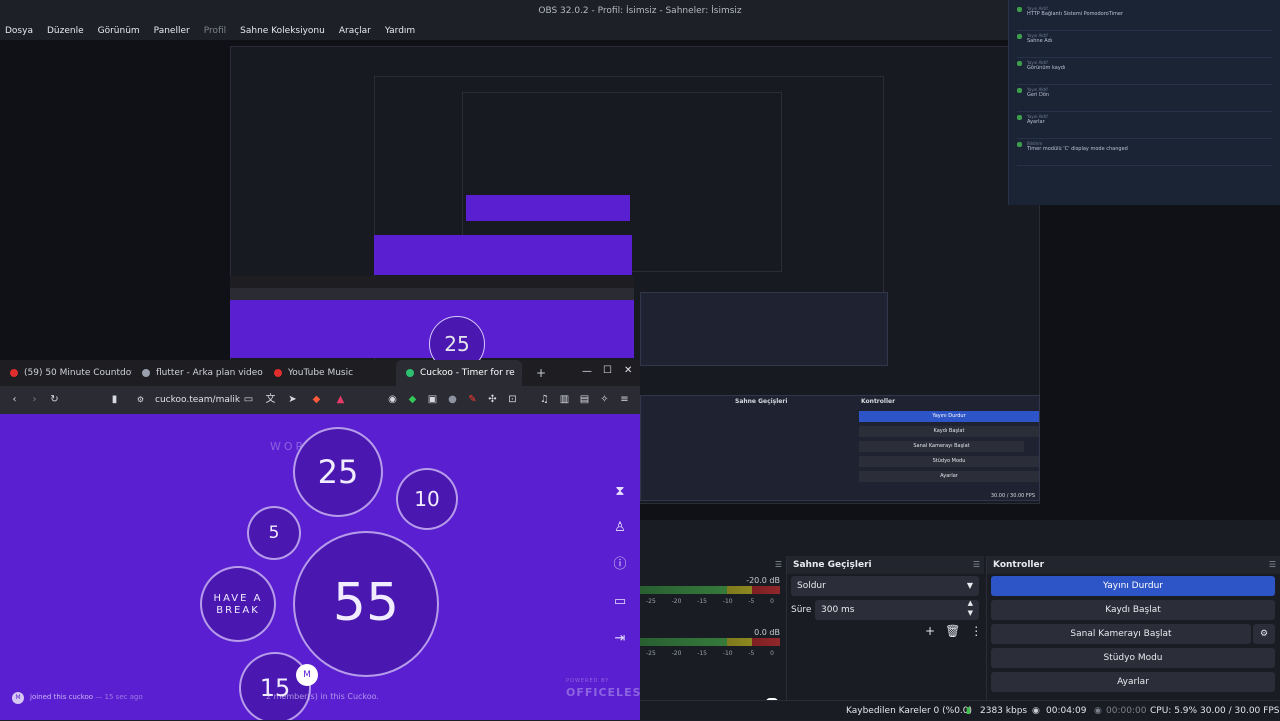  Describe the element at coordinates (114, 399) in the screenshot. I see `bookmark-icon: ▮` at that location.